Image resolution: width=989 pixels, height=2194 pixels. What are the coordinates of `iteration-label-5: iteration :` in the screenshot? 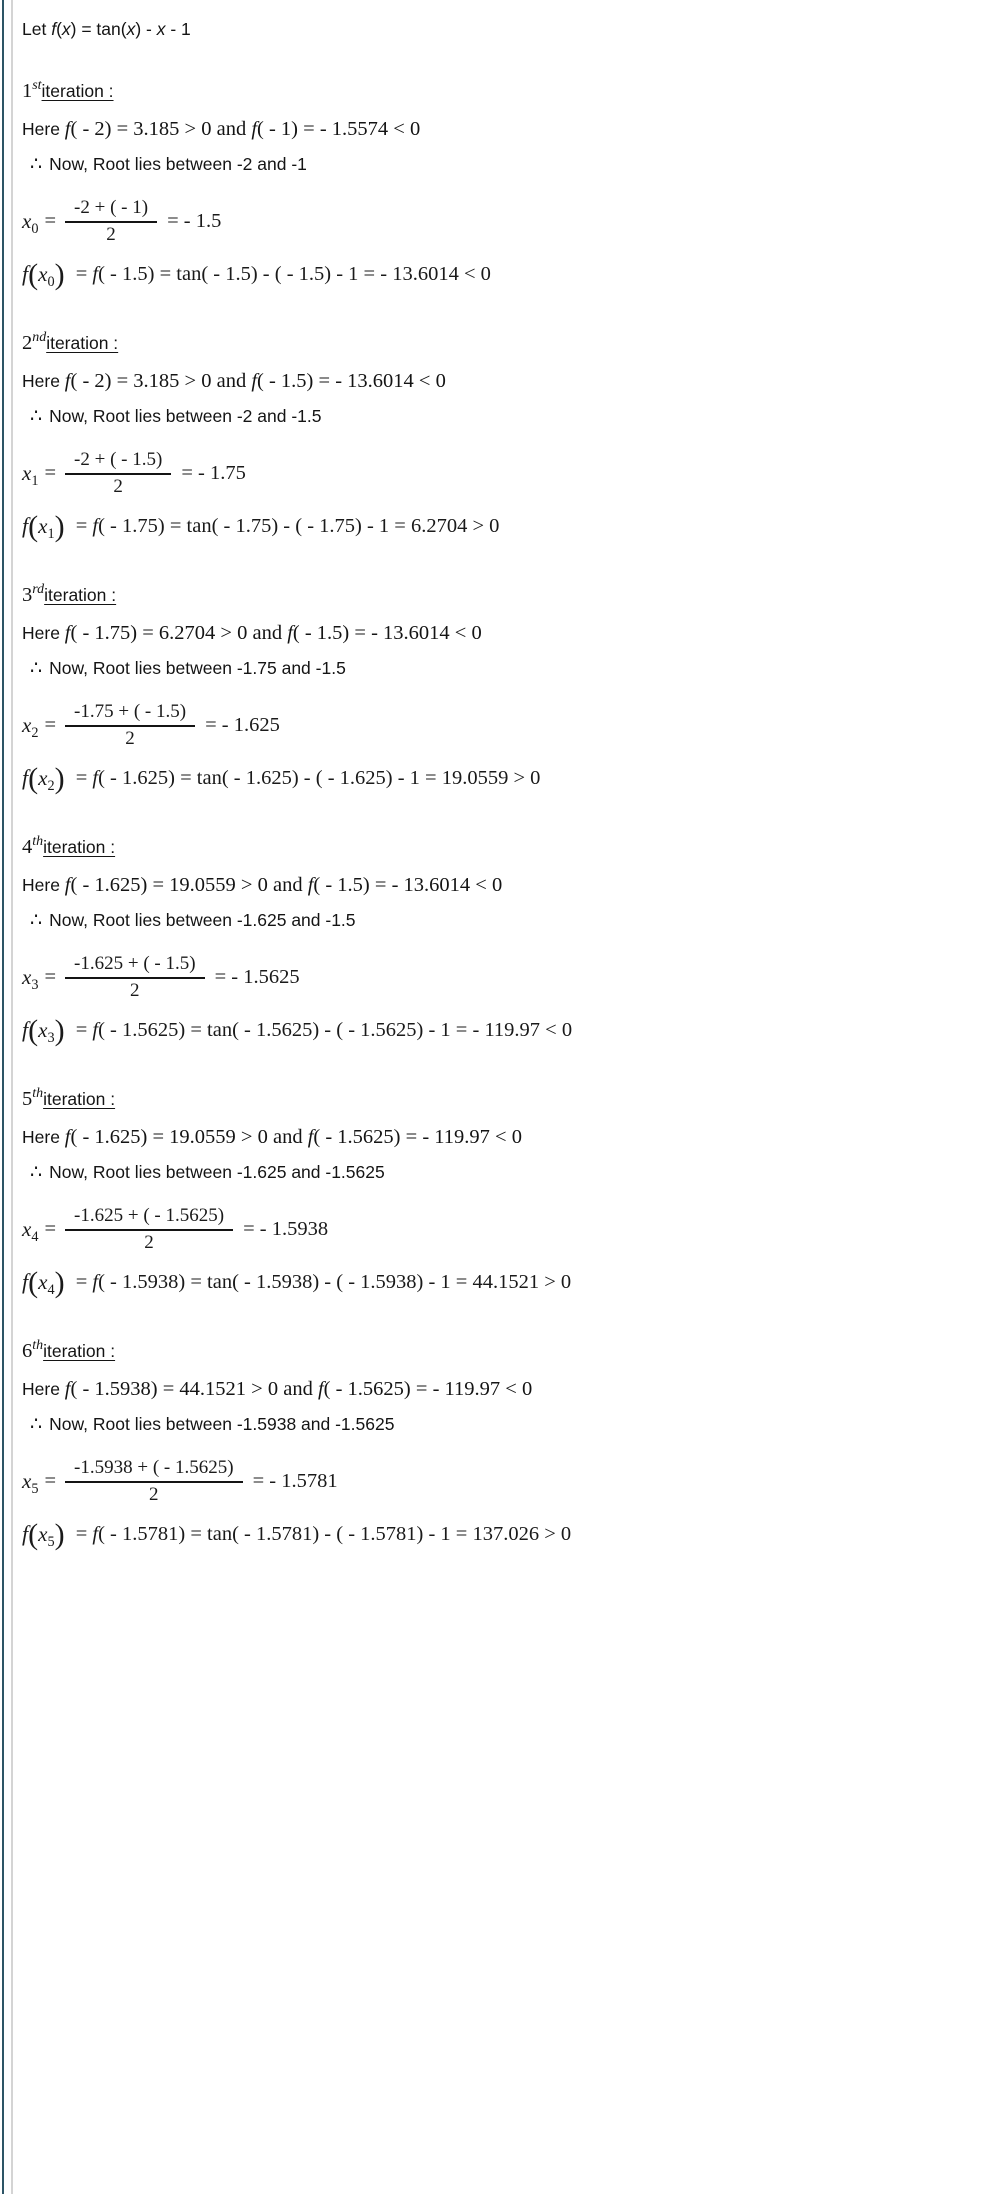 It's located at (79, 1099).